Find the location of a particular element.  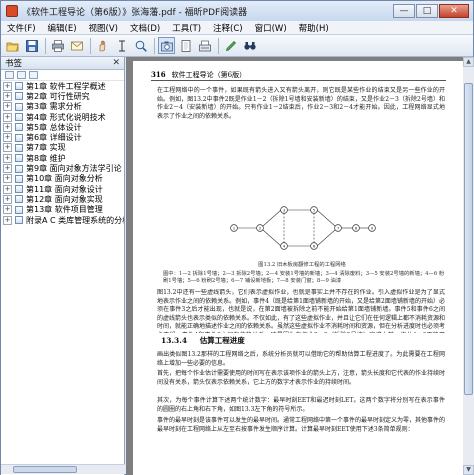

menu-view: 视图(V) is located at coordinates (103, 28).